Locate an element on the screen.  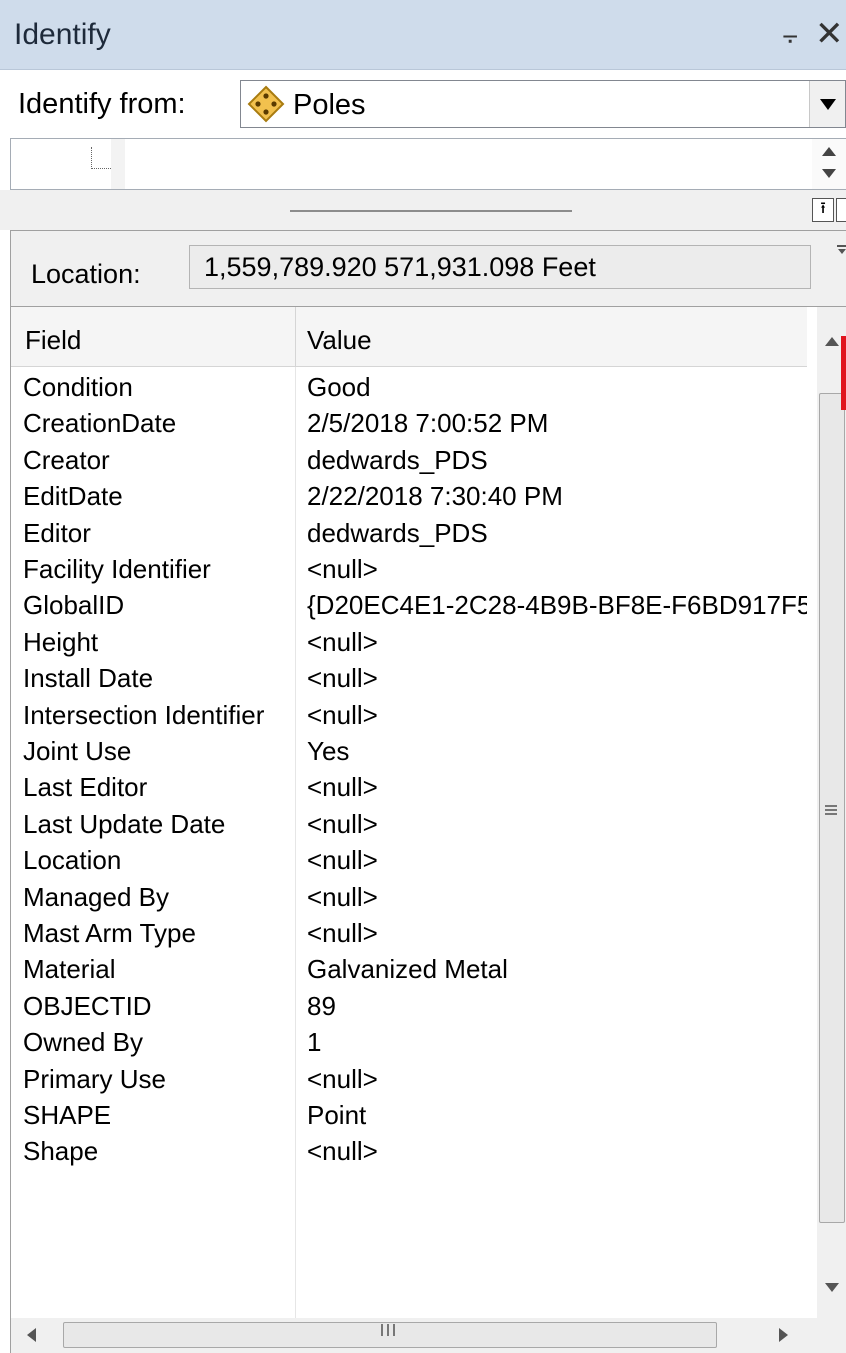
table-row: Material Galvanized Metal is located at coordinates (409, 967).